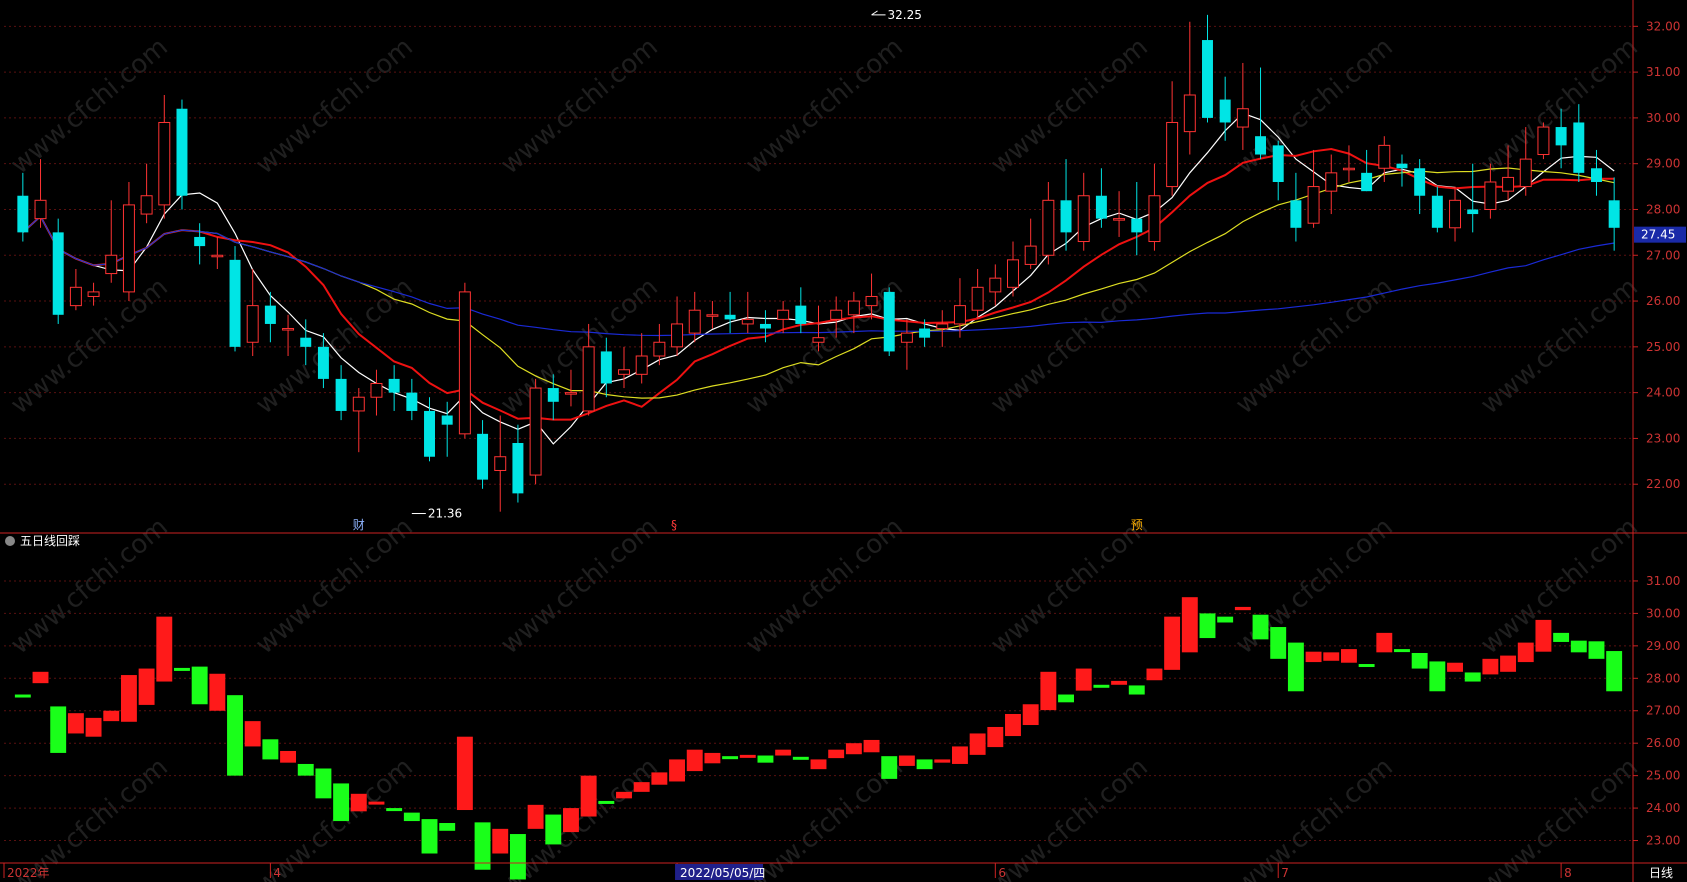  What do you see at coordinates (1002, 873) in the screenshot?
I see `time-label: 6` at bounding box center [1002, 873].